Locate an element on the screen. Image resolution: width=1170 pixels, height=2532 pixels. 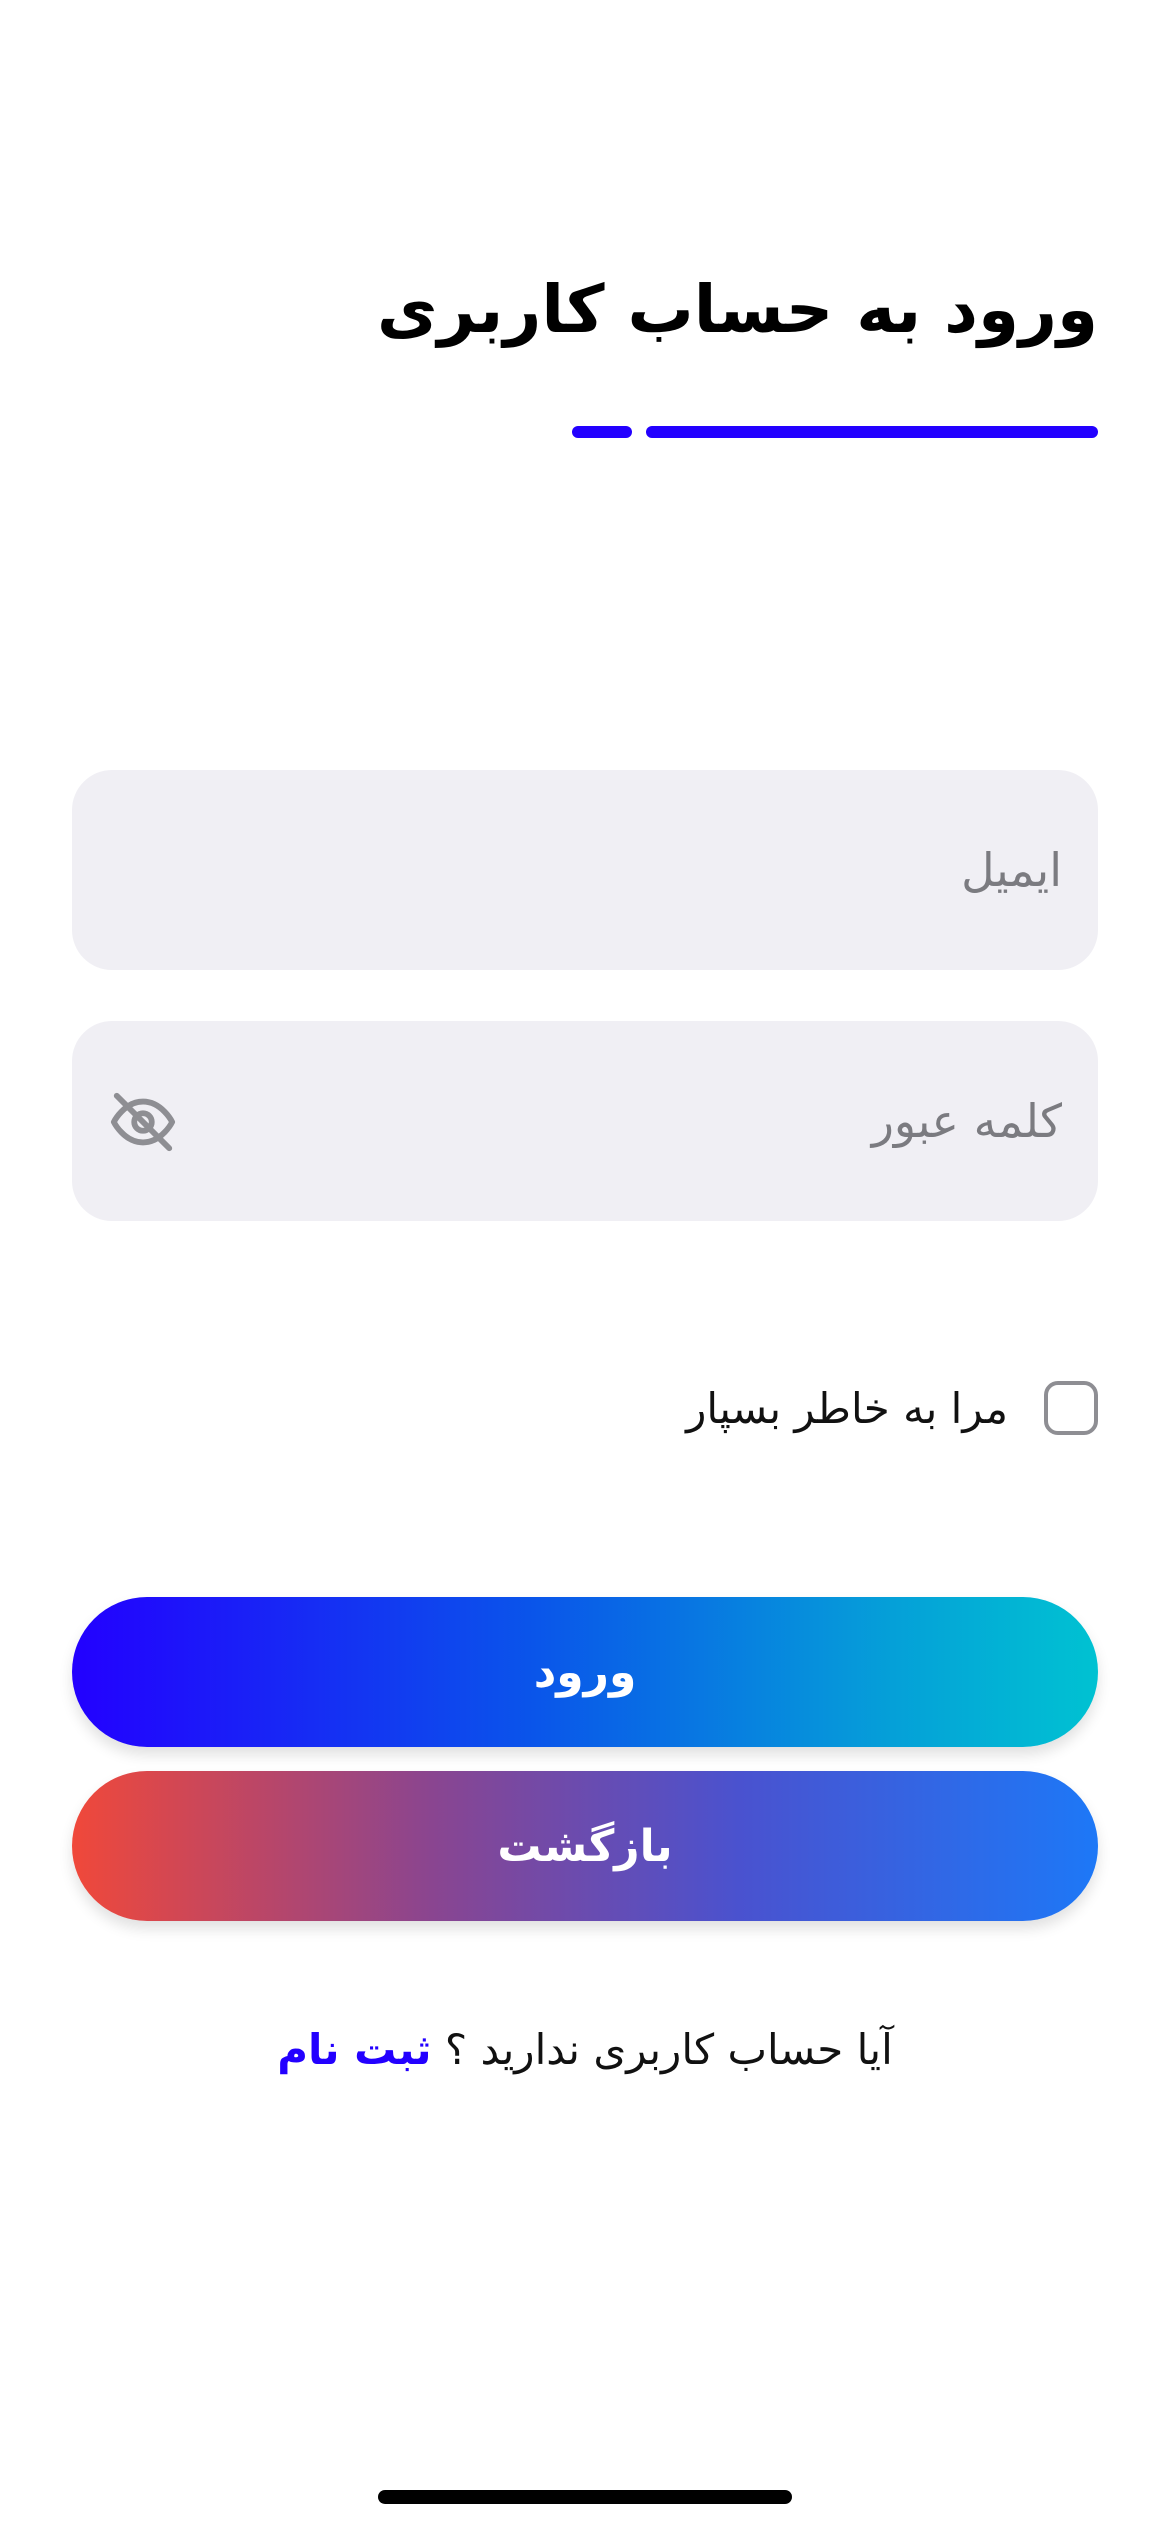
email-input is located at coordinates (585, 870).